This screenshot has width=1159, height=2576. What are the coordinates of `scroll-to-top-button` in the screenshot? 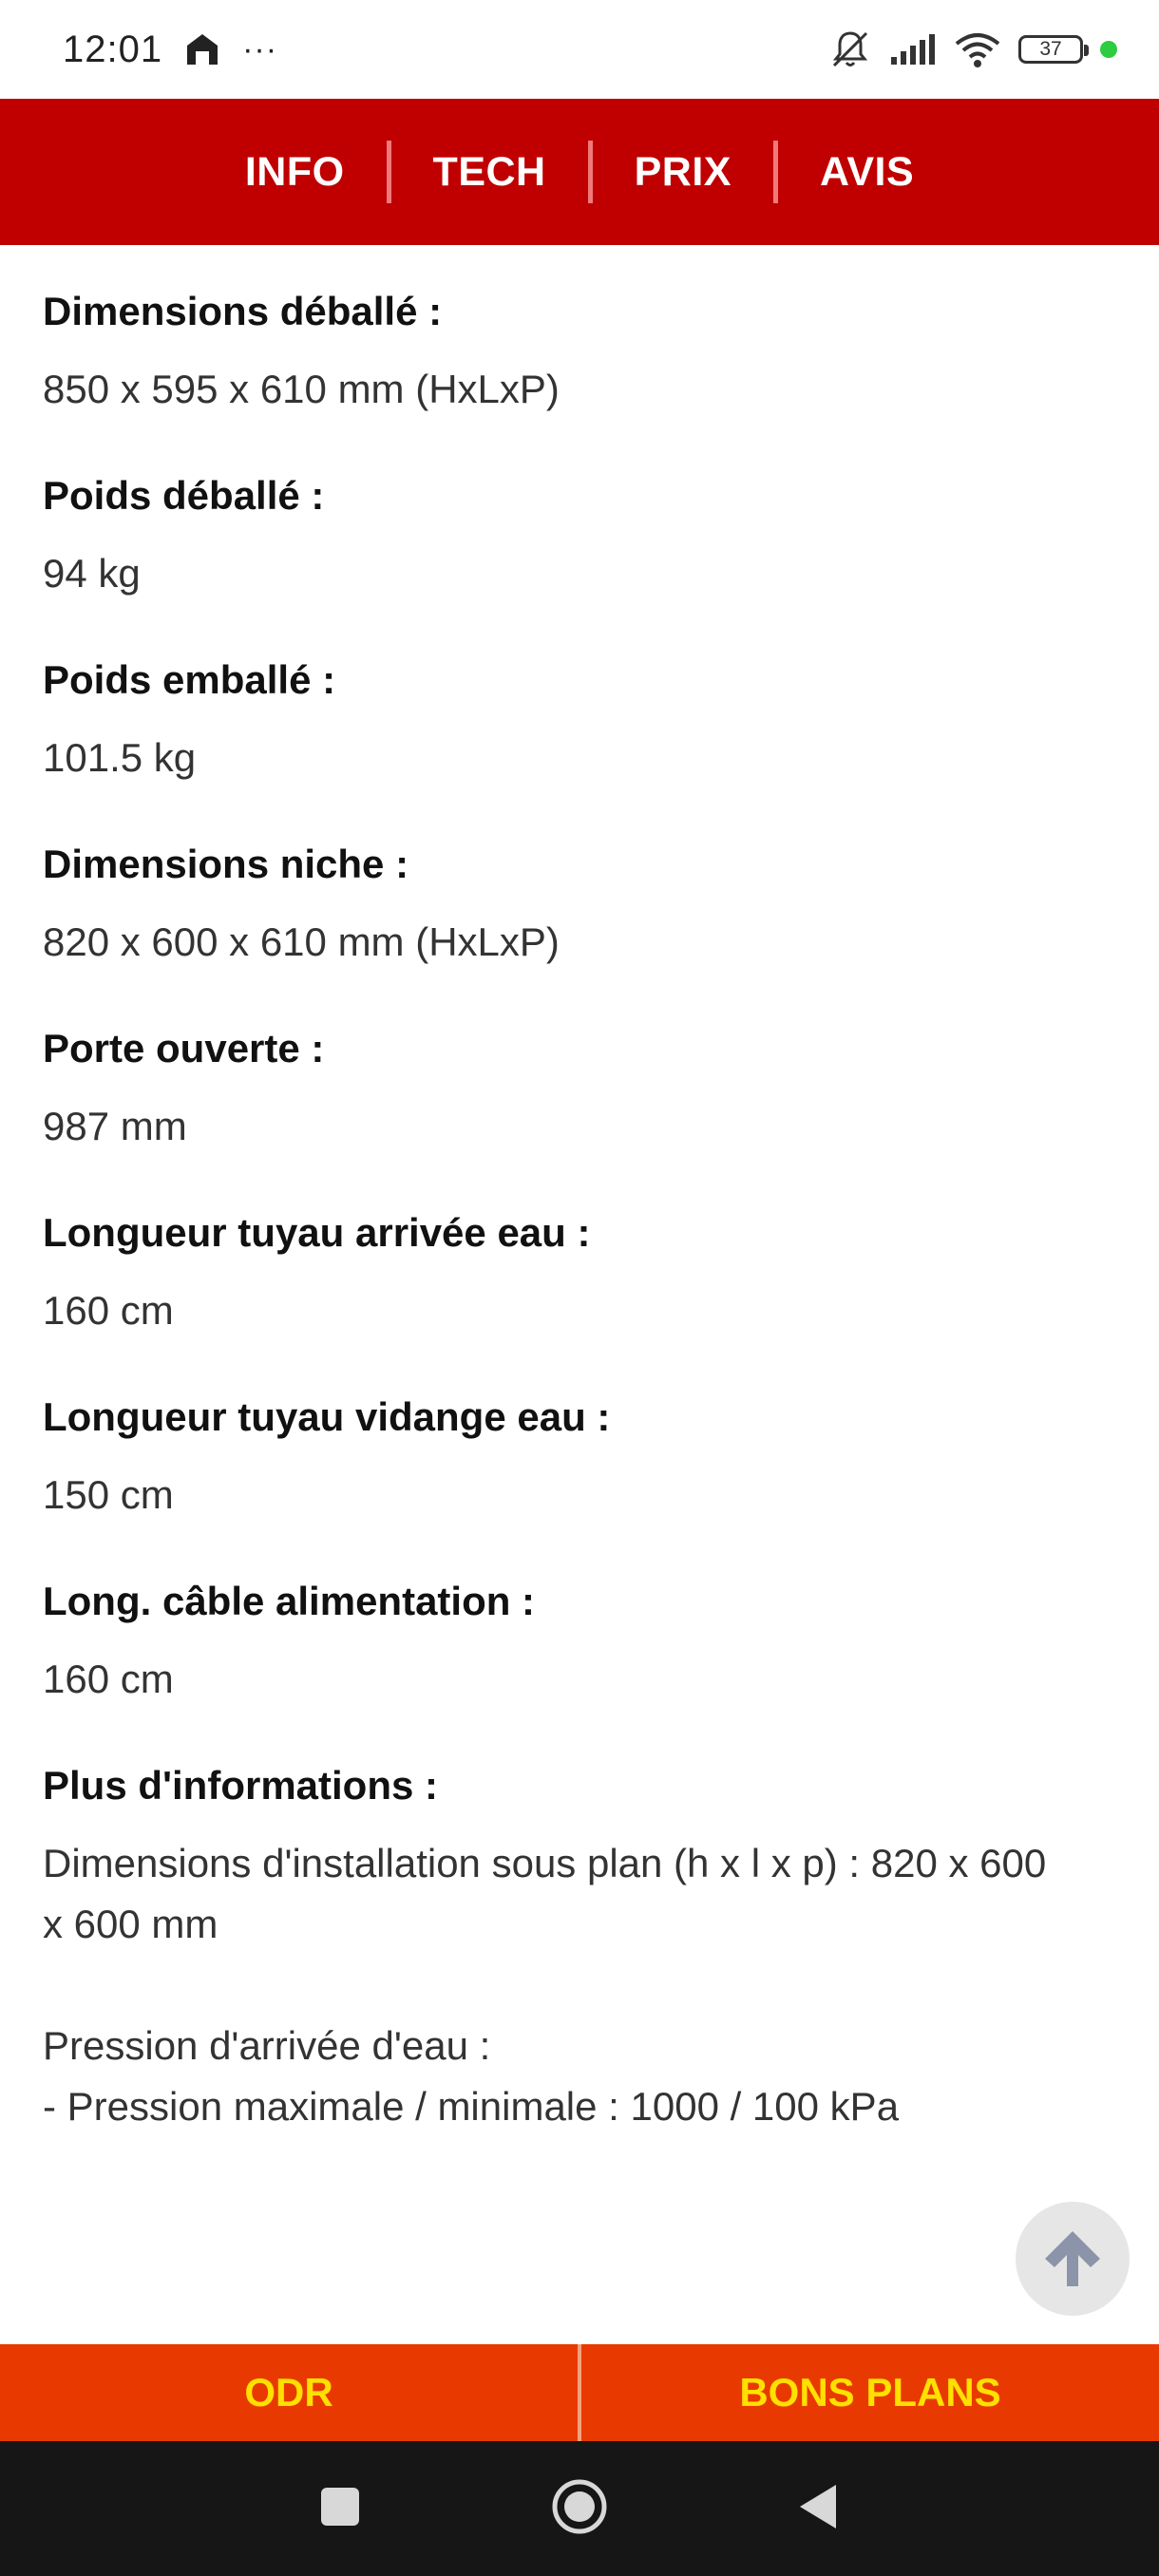 It's located at (1073, 2259).